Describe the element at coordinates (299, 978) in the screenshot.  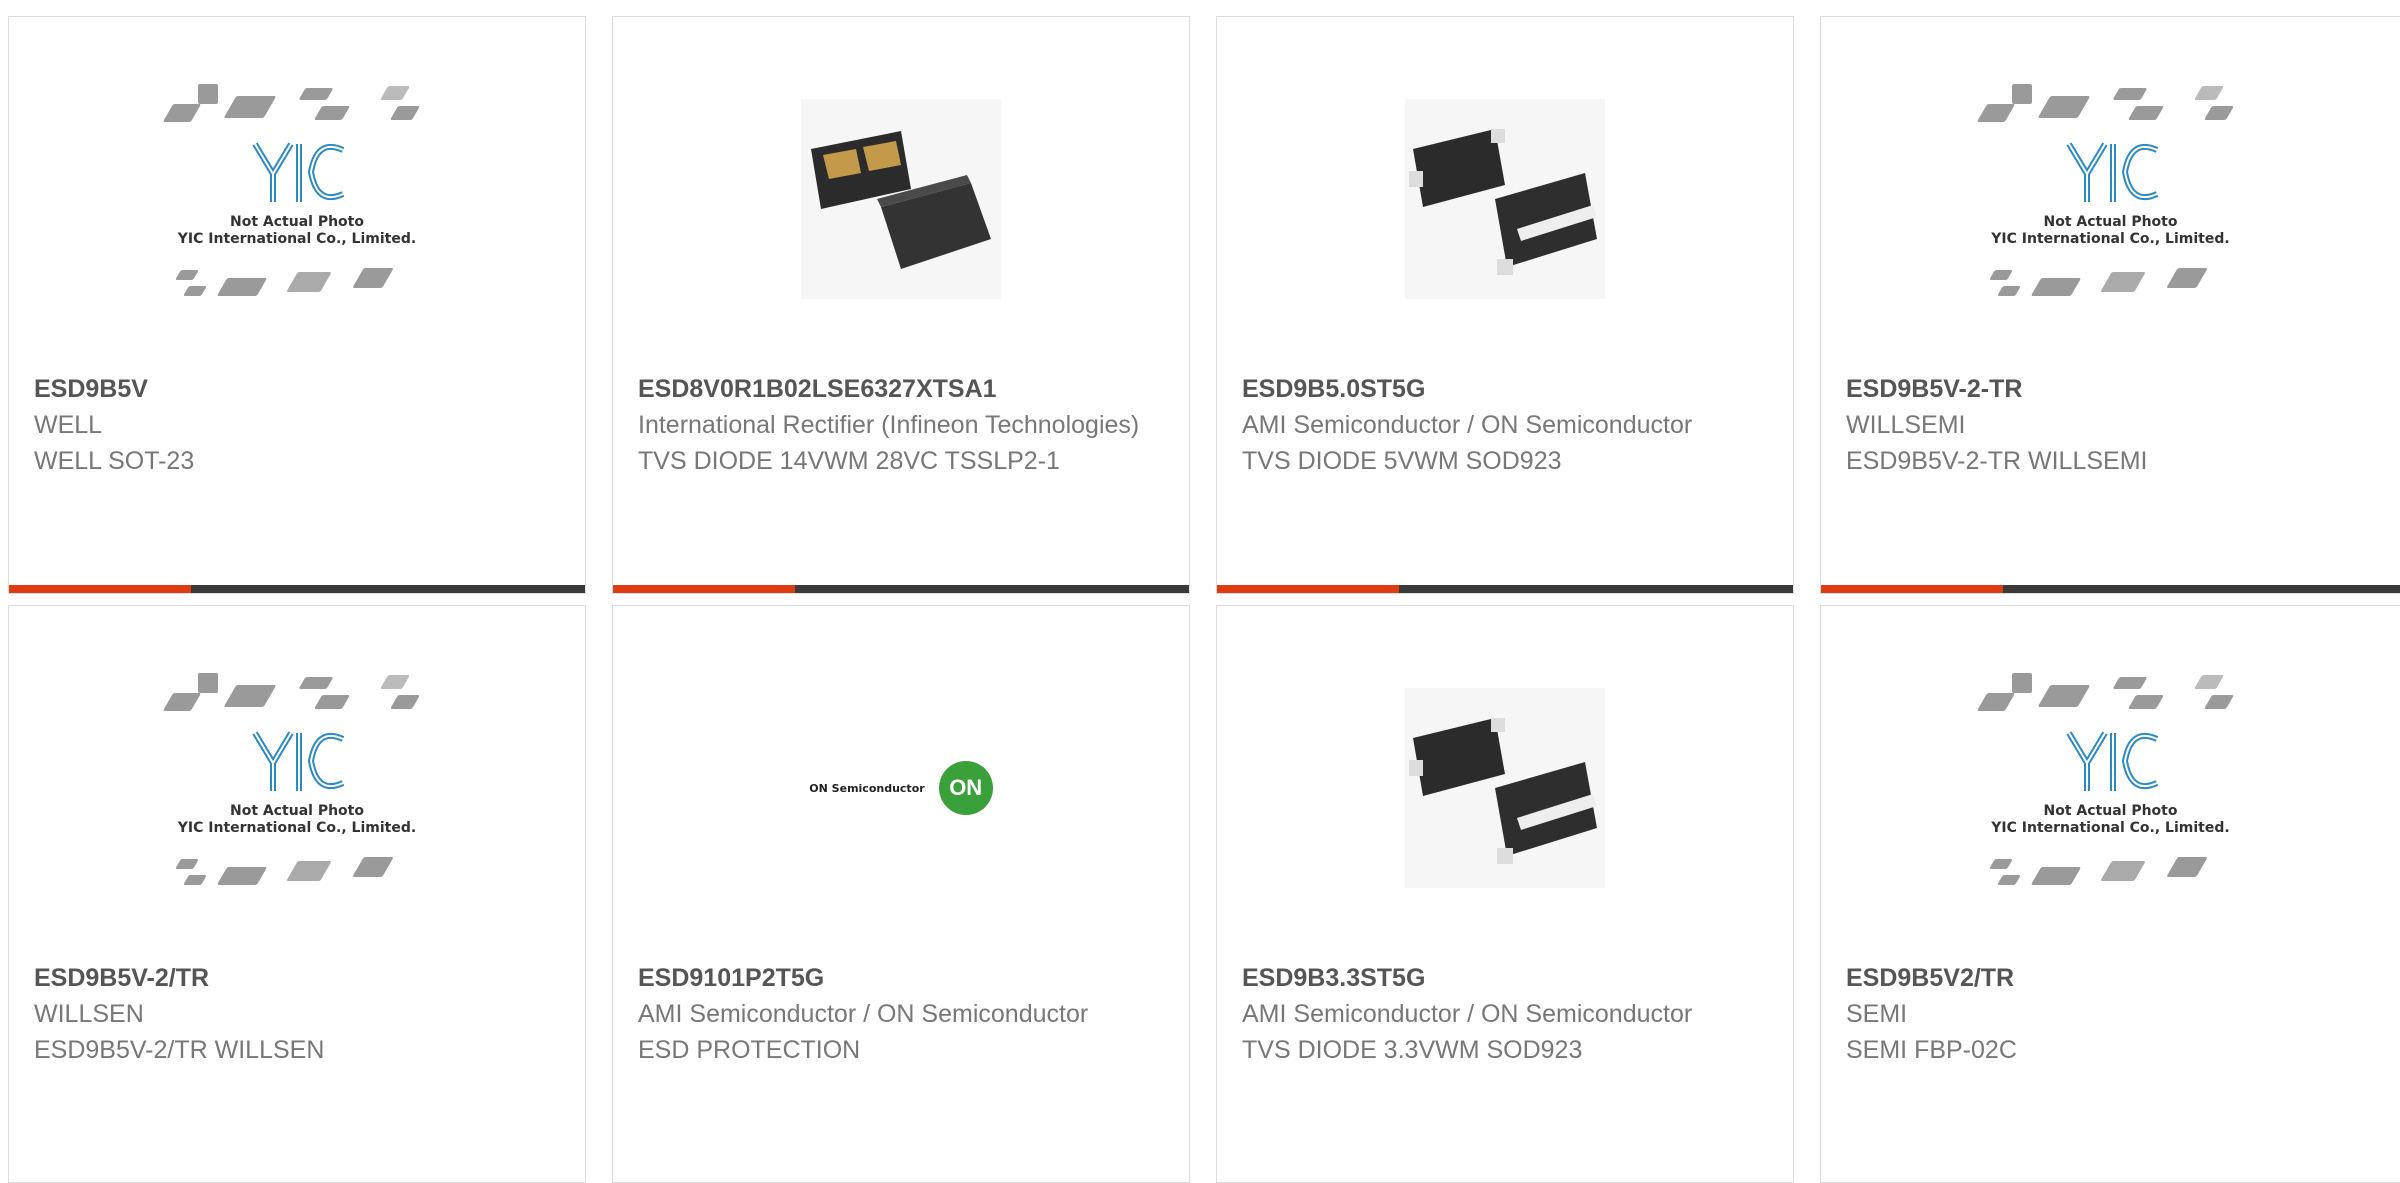
I see `part-number: ESD9B5V-2/TR` at that location.